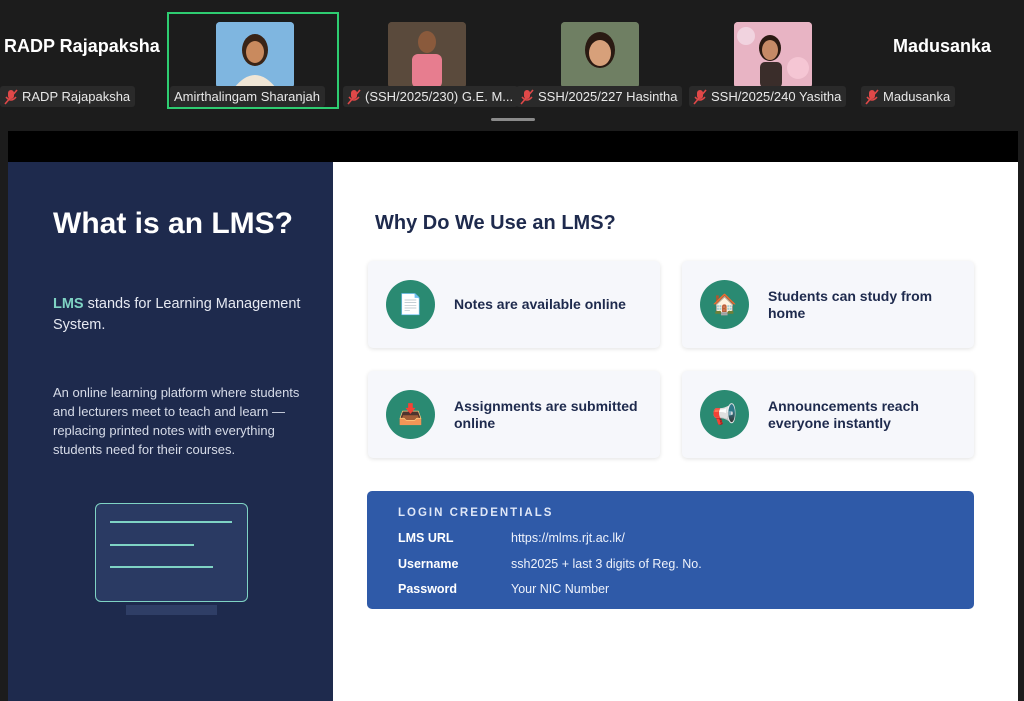 This screenshot has width=1024, height=701. What do you see at coordinates (410, 304) in the screenshot?
I see `document-icon: 📄` at bounding box center [410, 304].